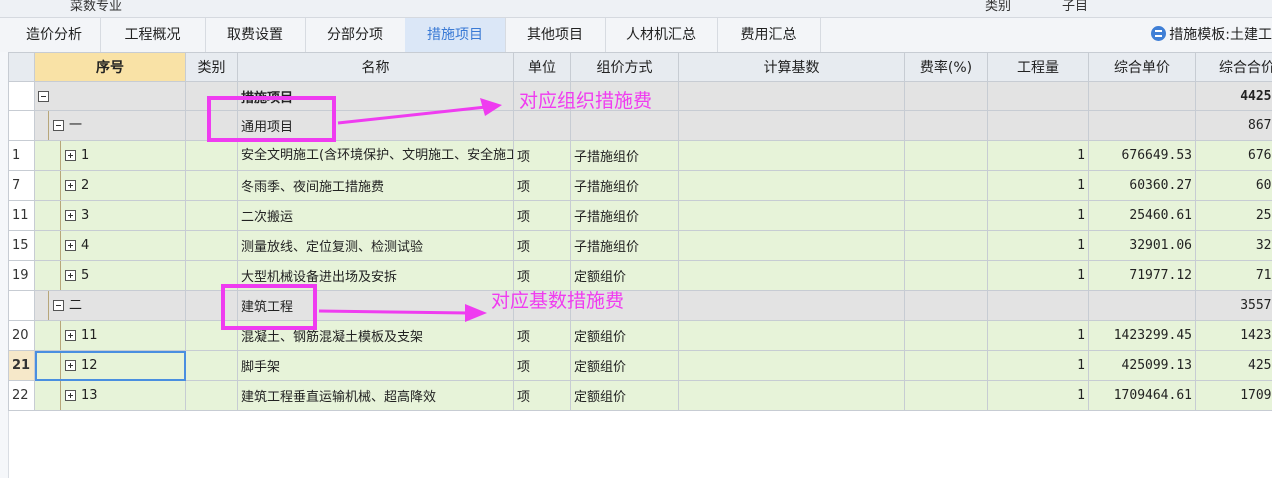 The image size is (1272, 478). Describe the element at coordinates (640, 275) in the screenshot. I see `table-row: 195大型机械设备进出场及安拆项定额组价171977.1271977` at that location.